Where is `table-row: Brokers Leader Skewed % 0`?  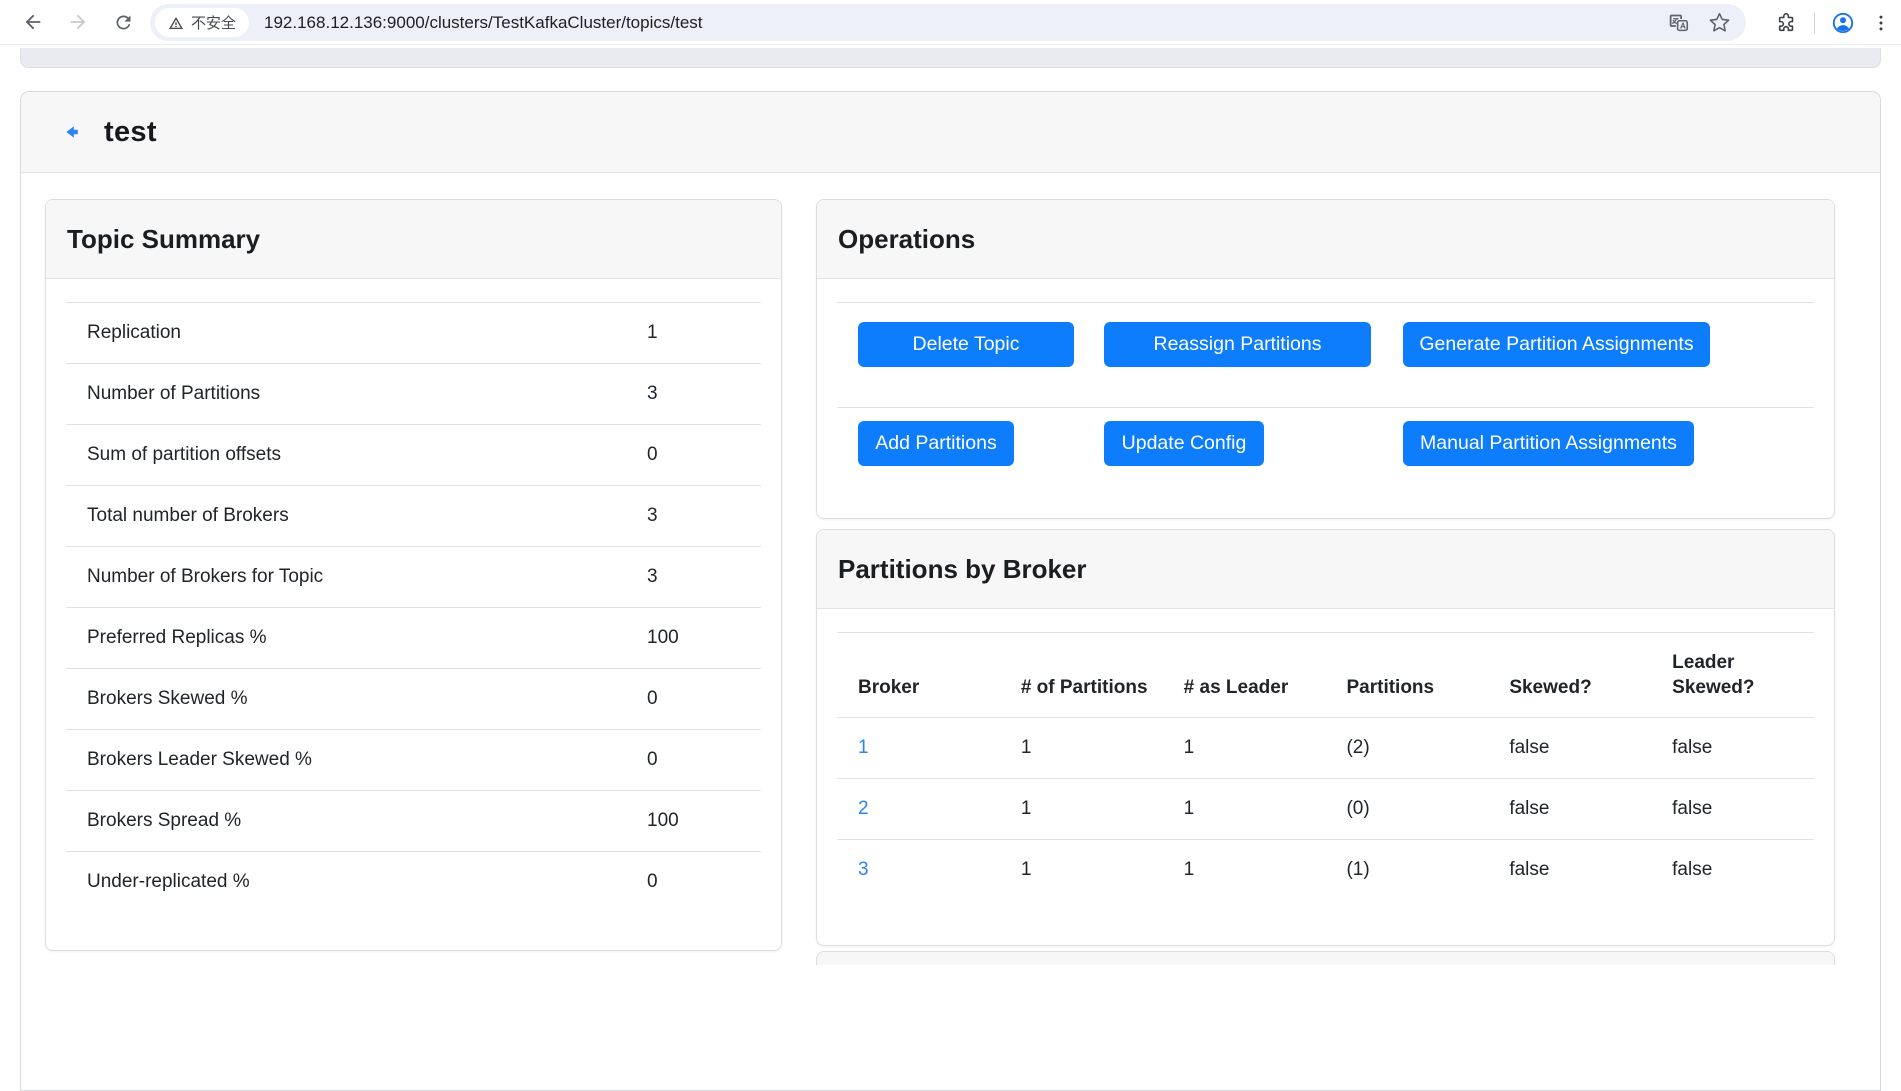
table-row: Brokers Leader Skewed % 0 is located at coordinates (413, 760).